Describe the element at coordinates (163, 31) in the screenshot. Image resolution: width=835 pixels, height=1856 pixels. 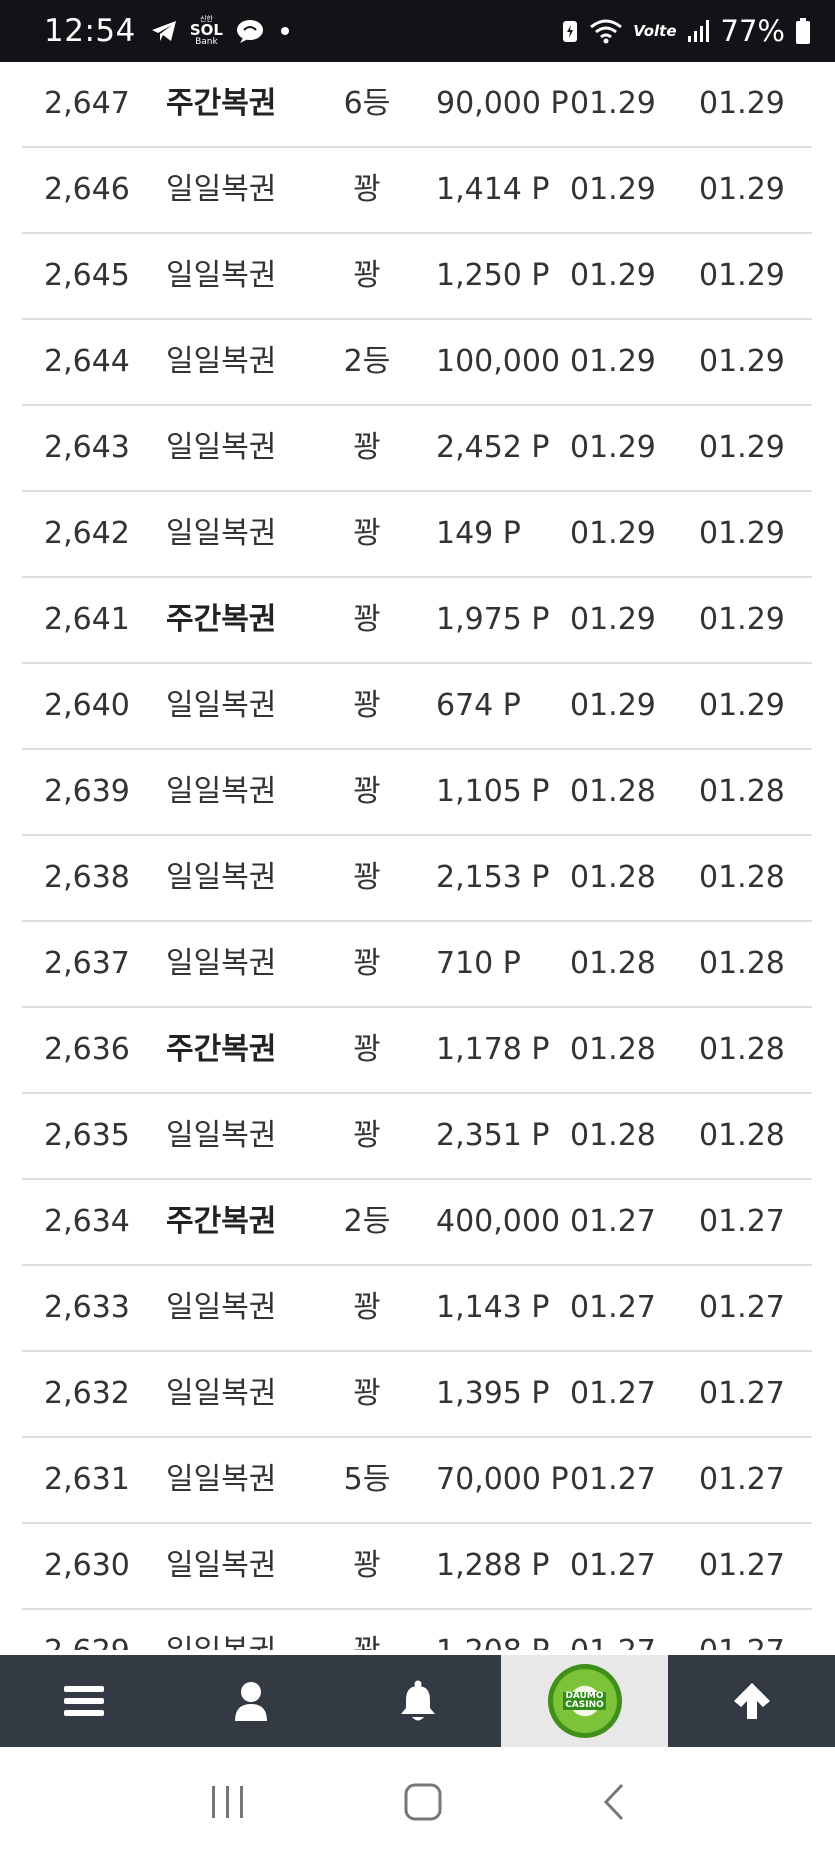
I see `telegram-icon` at that location.